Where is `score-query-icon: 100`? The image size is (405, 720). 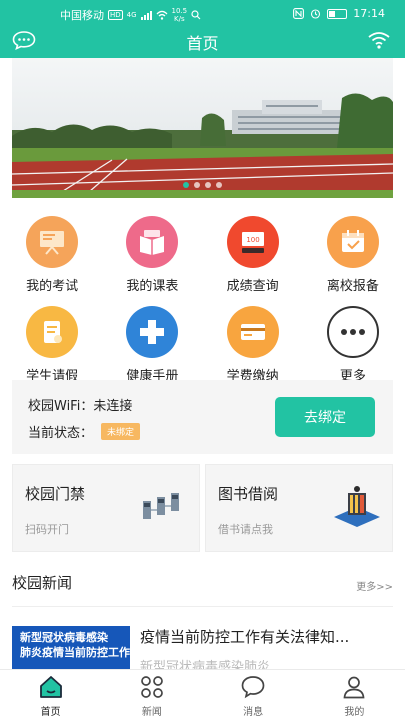 score-query-icon: 100 is located at coordinates (252, 242).